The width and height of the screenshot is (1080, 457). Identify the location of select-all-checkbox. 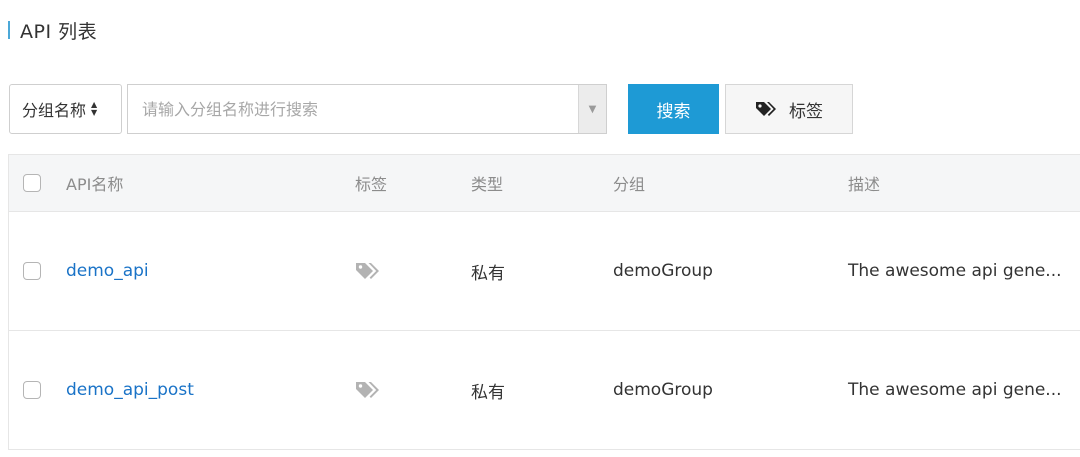
(32, 183).